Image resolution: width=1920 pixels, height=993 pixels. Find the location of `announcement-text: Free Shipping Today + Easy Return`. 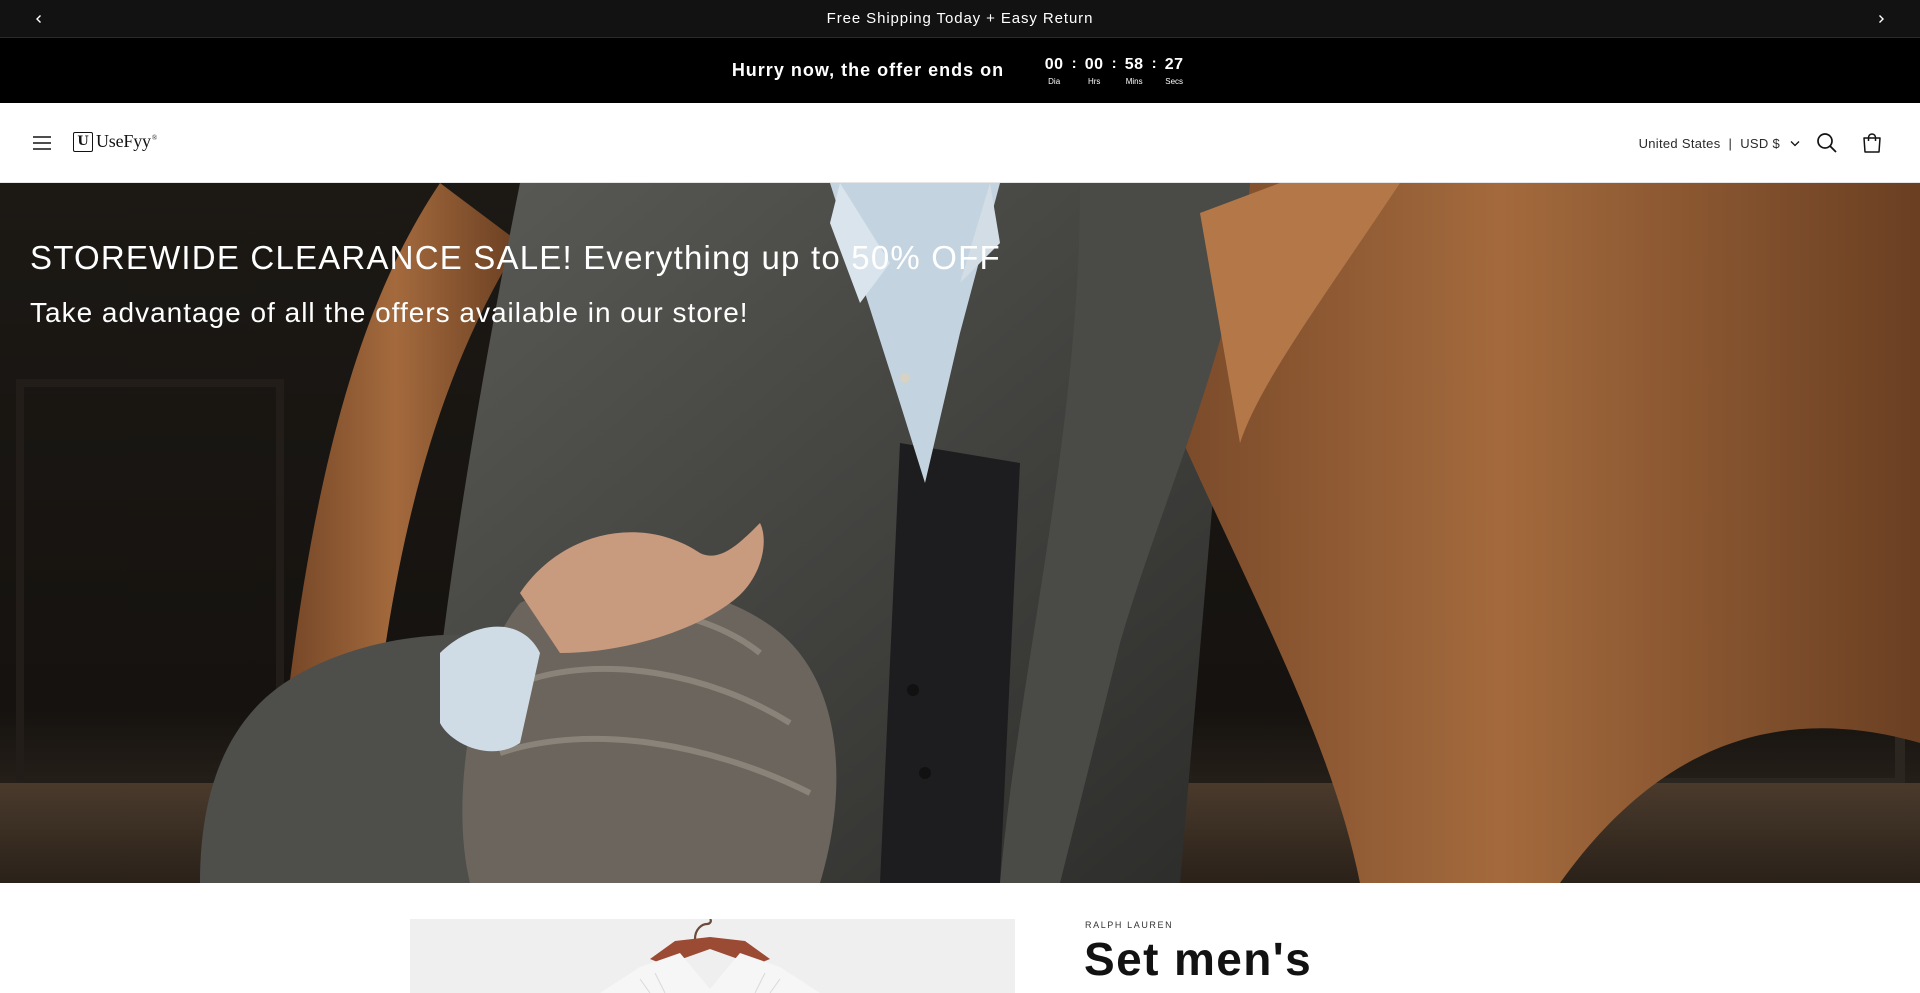

announcement-text: Free Shipping Today + Easy Return is located at coordinates (960, 18).